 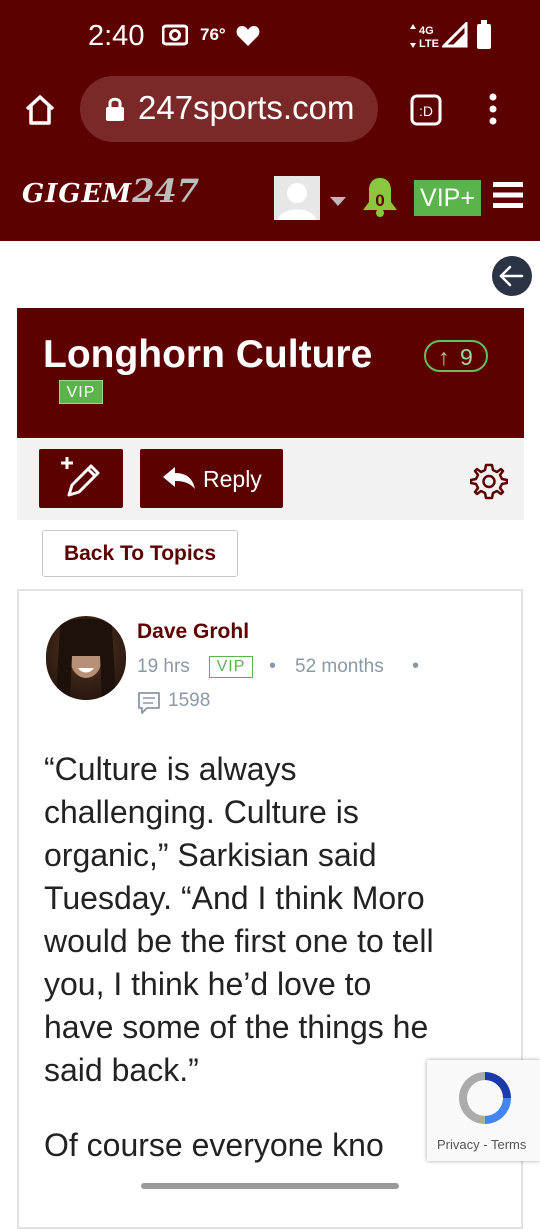 I want to click on svg-text: :D, so click(x=426, y=111).